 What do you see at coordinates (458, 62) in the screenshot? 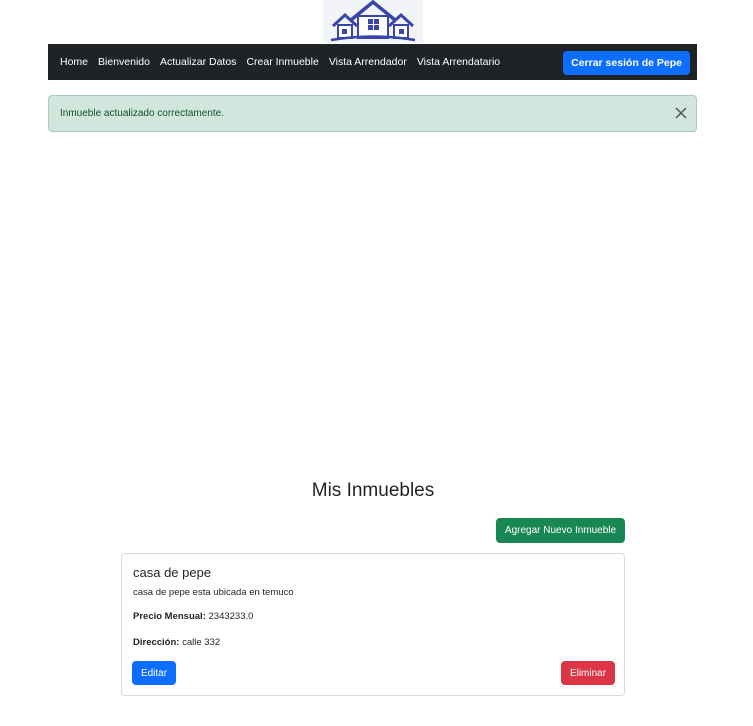
I see `nav-link-vista-arrendatario: Vista Arrendatario` at bounding box center [458, 62].